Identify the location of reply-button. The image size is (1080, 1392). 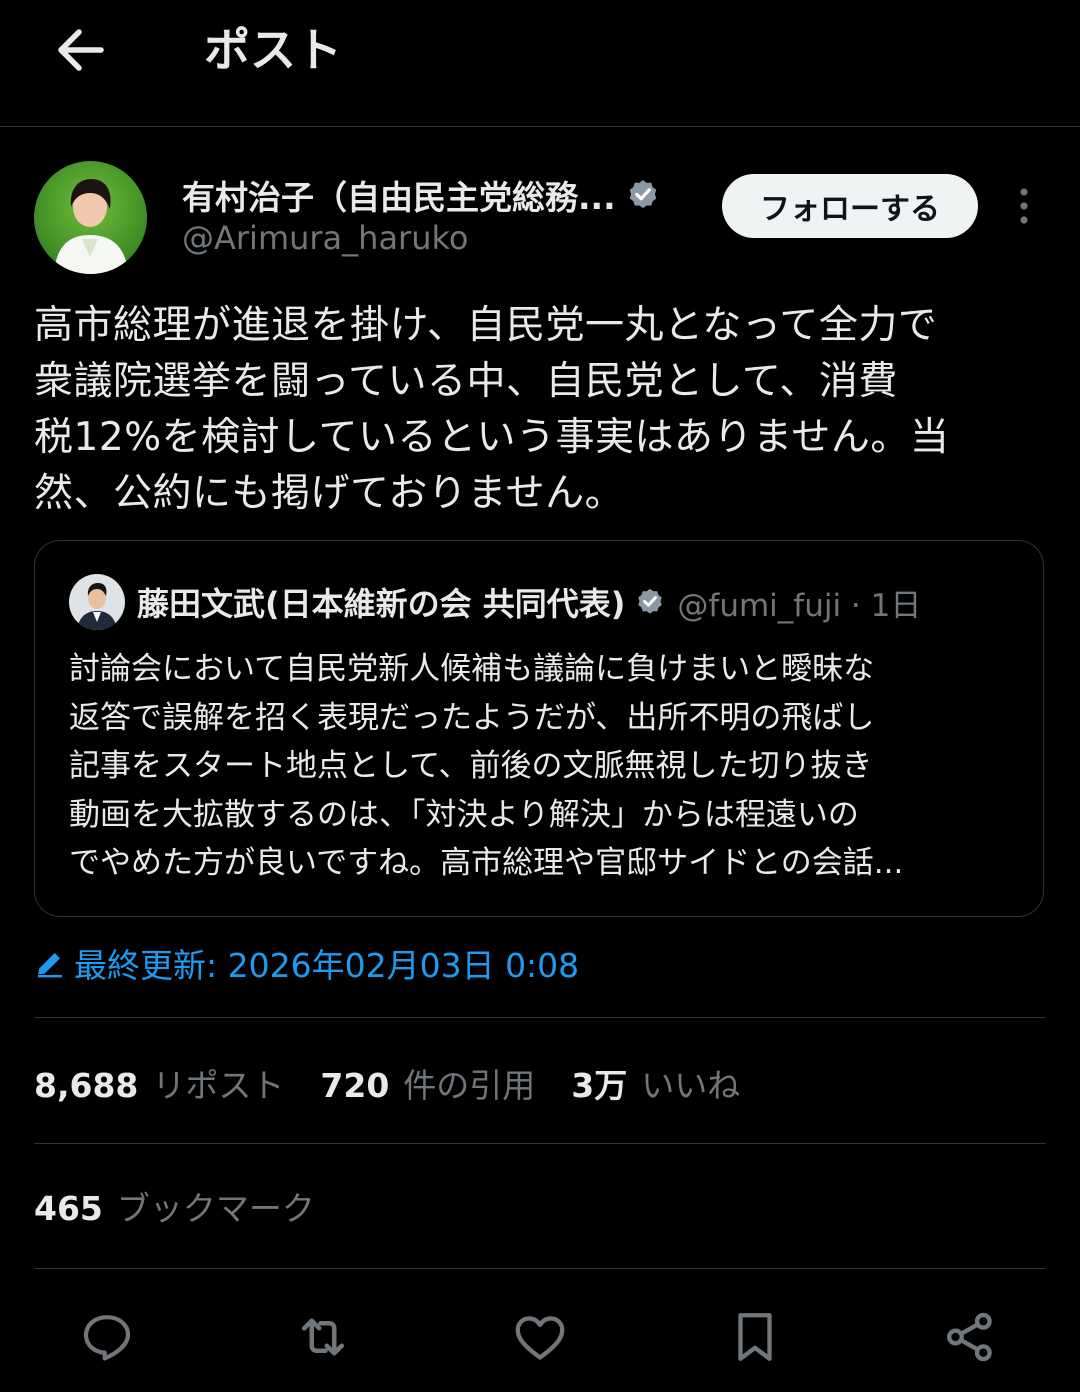
(107, 1337).